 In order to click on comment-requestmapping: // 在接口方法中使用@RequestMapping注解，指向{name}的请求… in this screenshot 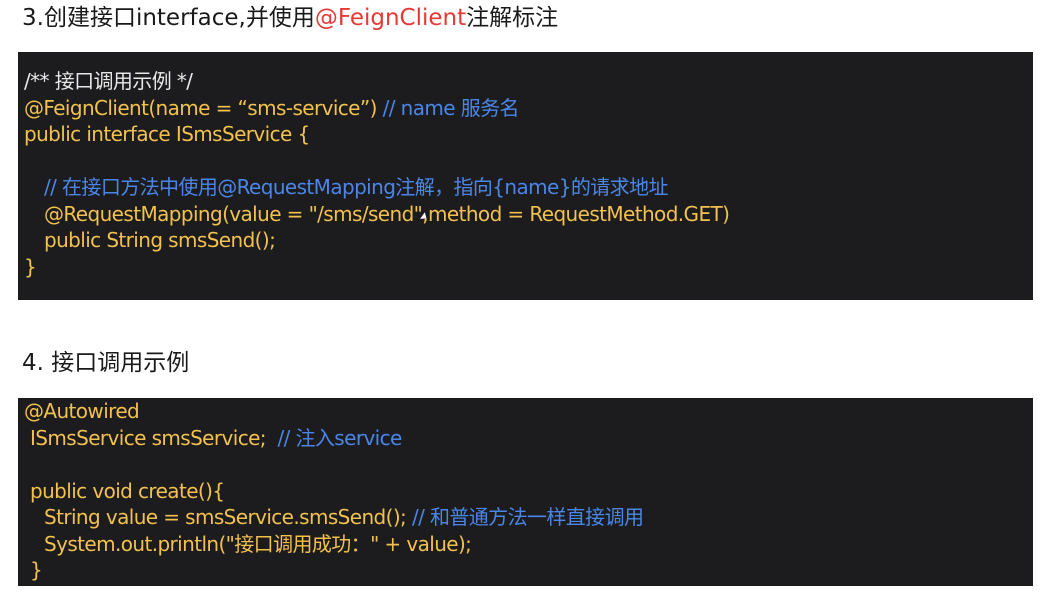, I will do `click(356, 187)`.